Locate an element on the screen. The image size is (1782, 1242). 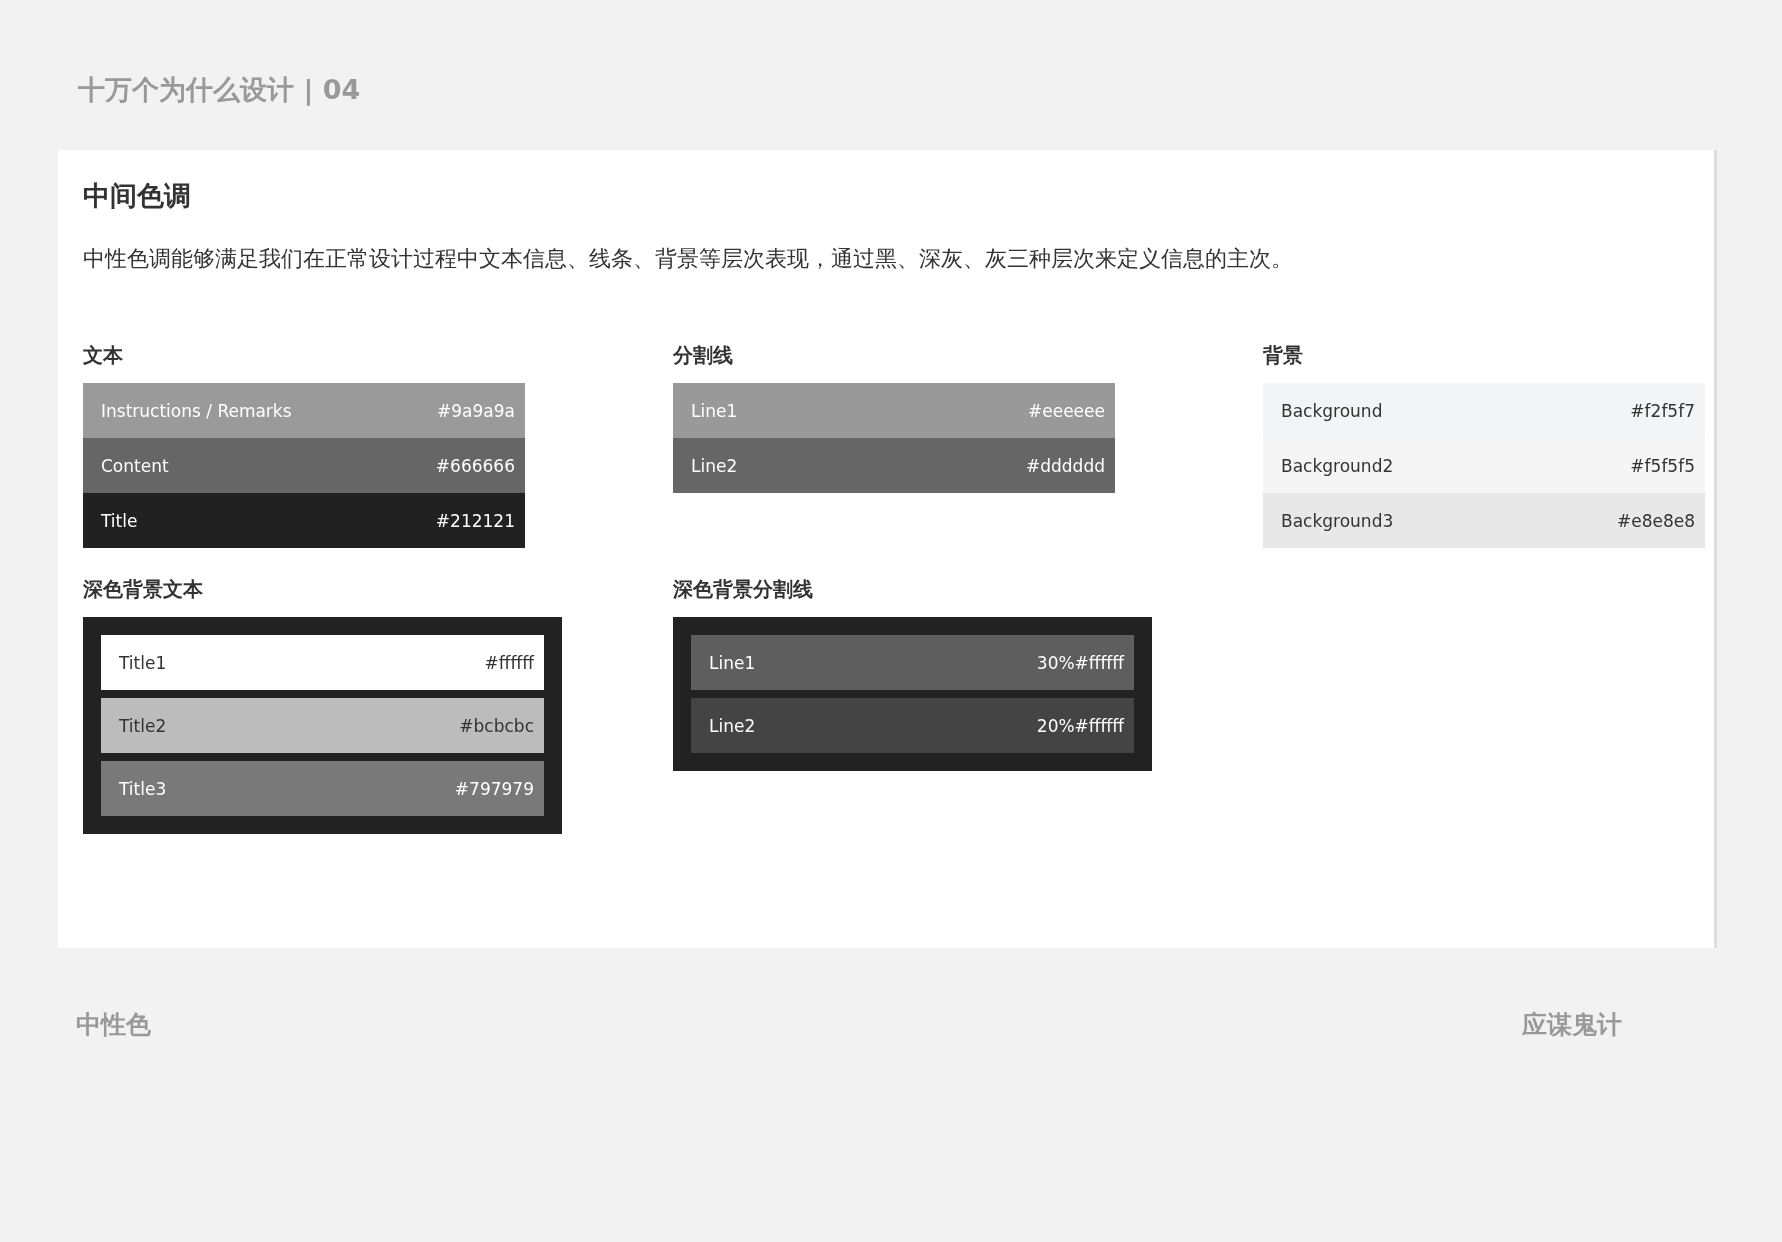
swatch-value: #eeeeee is located at coordinates (1066, 410).